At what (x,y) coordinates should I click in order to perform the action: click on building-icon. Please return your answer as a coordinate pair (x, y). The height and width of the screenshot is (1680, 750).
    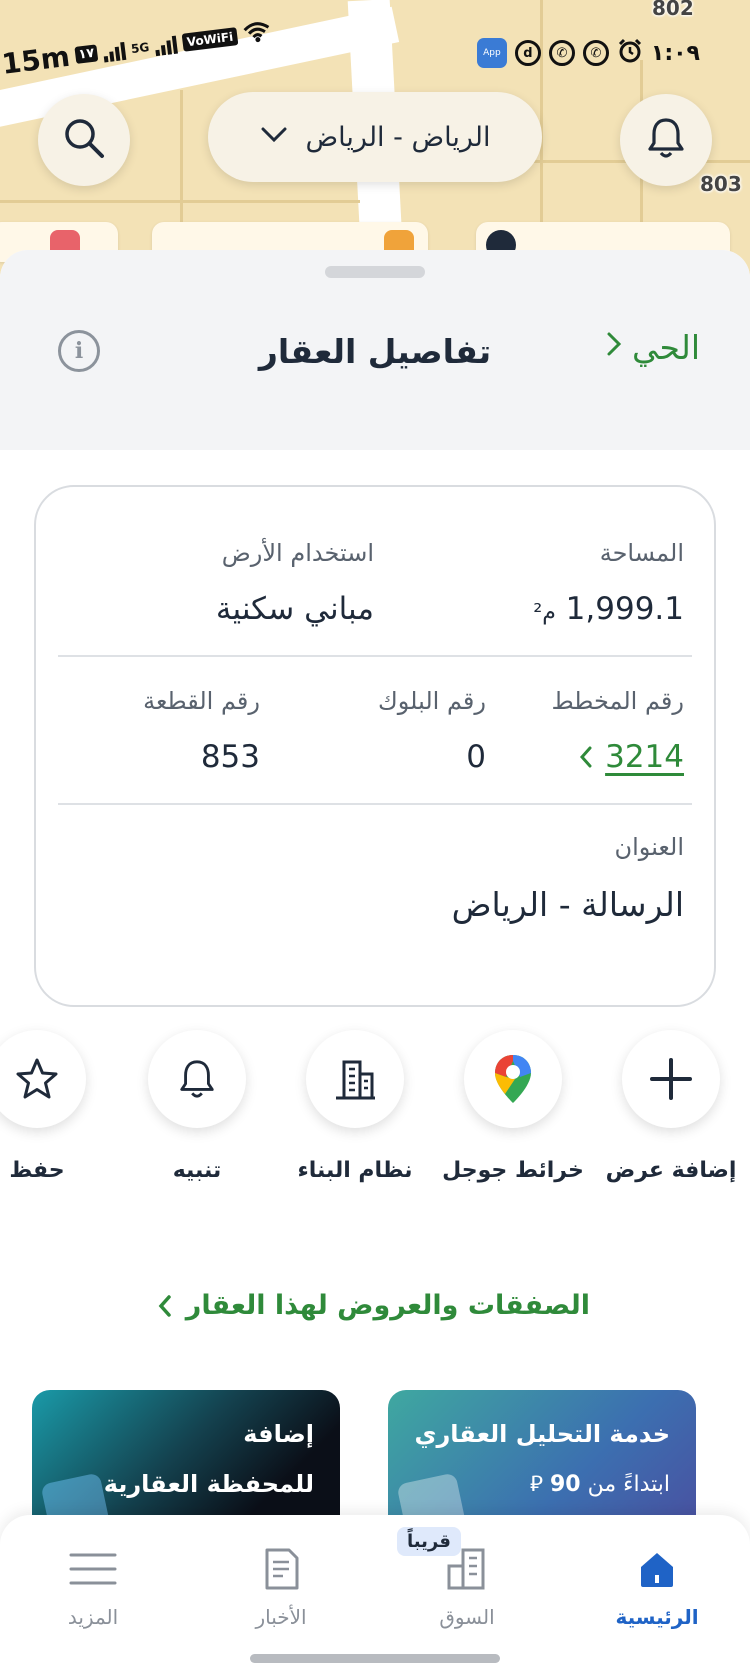
    Looking at the image, I should click on (355, 1079).